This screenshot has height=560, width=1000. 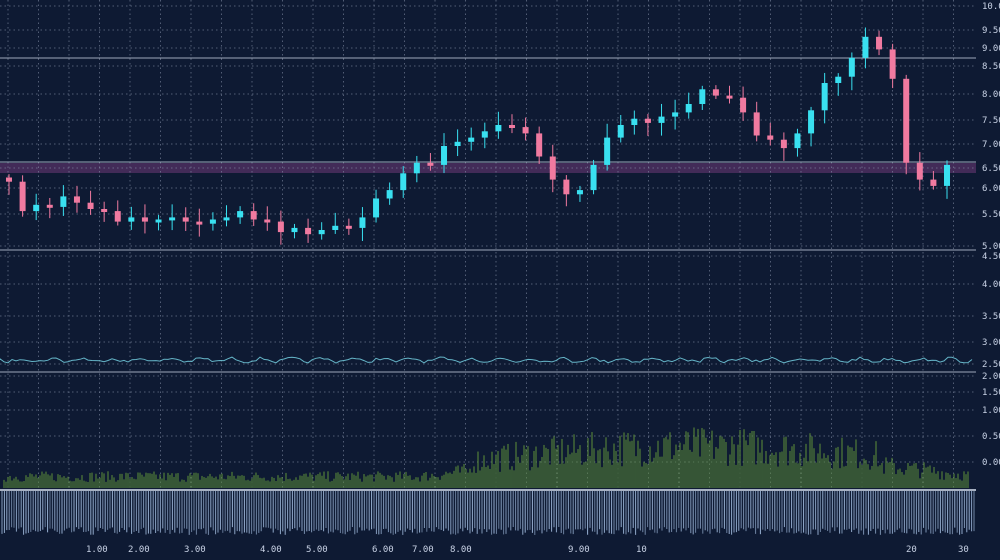 What do you see at coordinates (991, 49) in the screenshot?
I see `y-tick-label: 9.00` at bounding box center [991, 49].